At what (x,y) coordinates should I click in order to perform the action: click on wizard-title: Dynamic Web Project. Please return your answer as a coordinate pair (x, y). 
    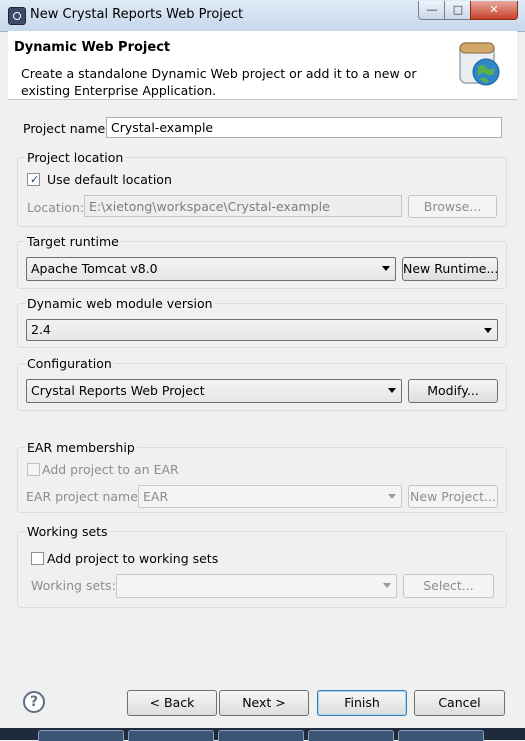
    Looking at the image, I should click on (92, 47).